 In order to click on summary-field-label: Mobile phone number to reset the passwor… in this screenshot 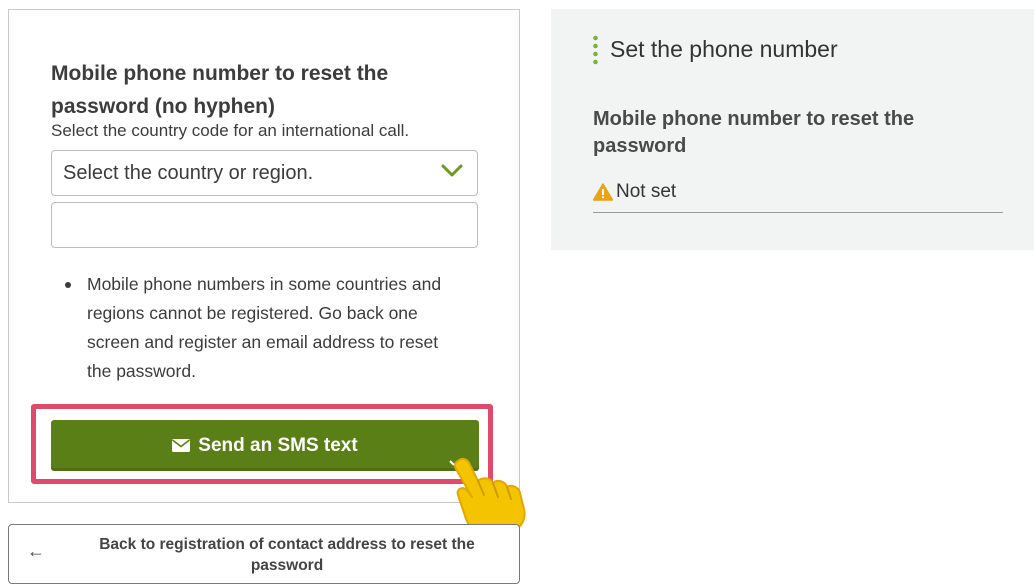, I will do `click(754, 132)`.